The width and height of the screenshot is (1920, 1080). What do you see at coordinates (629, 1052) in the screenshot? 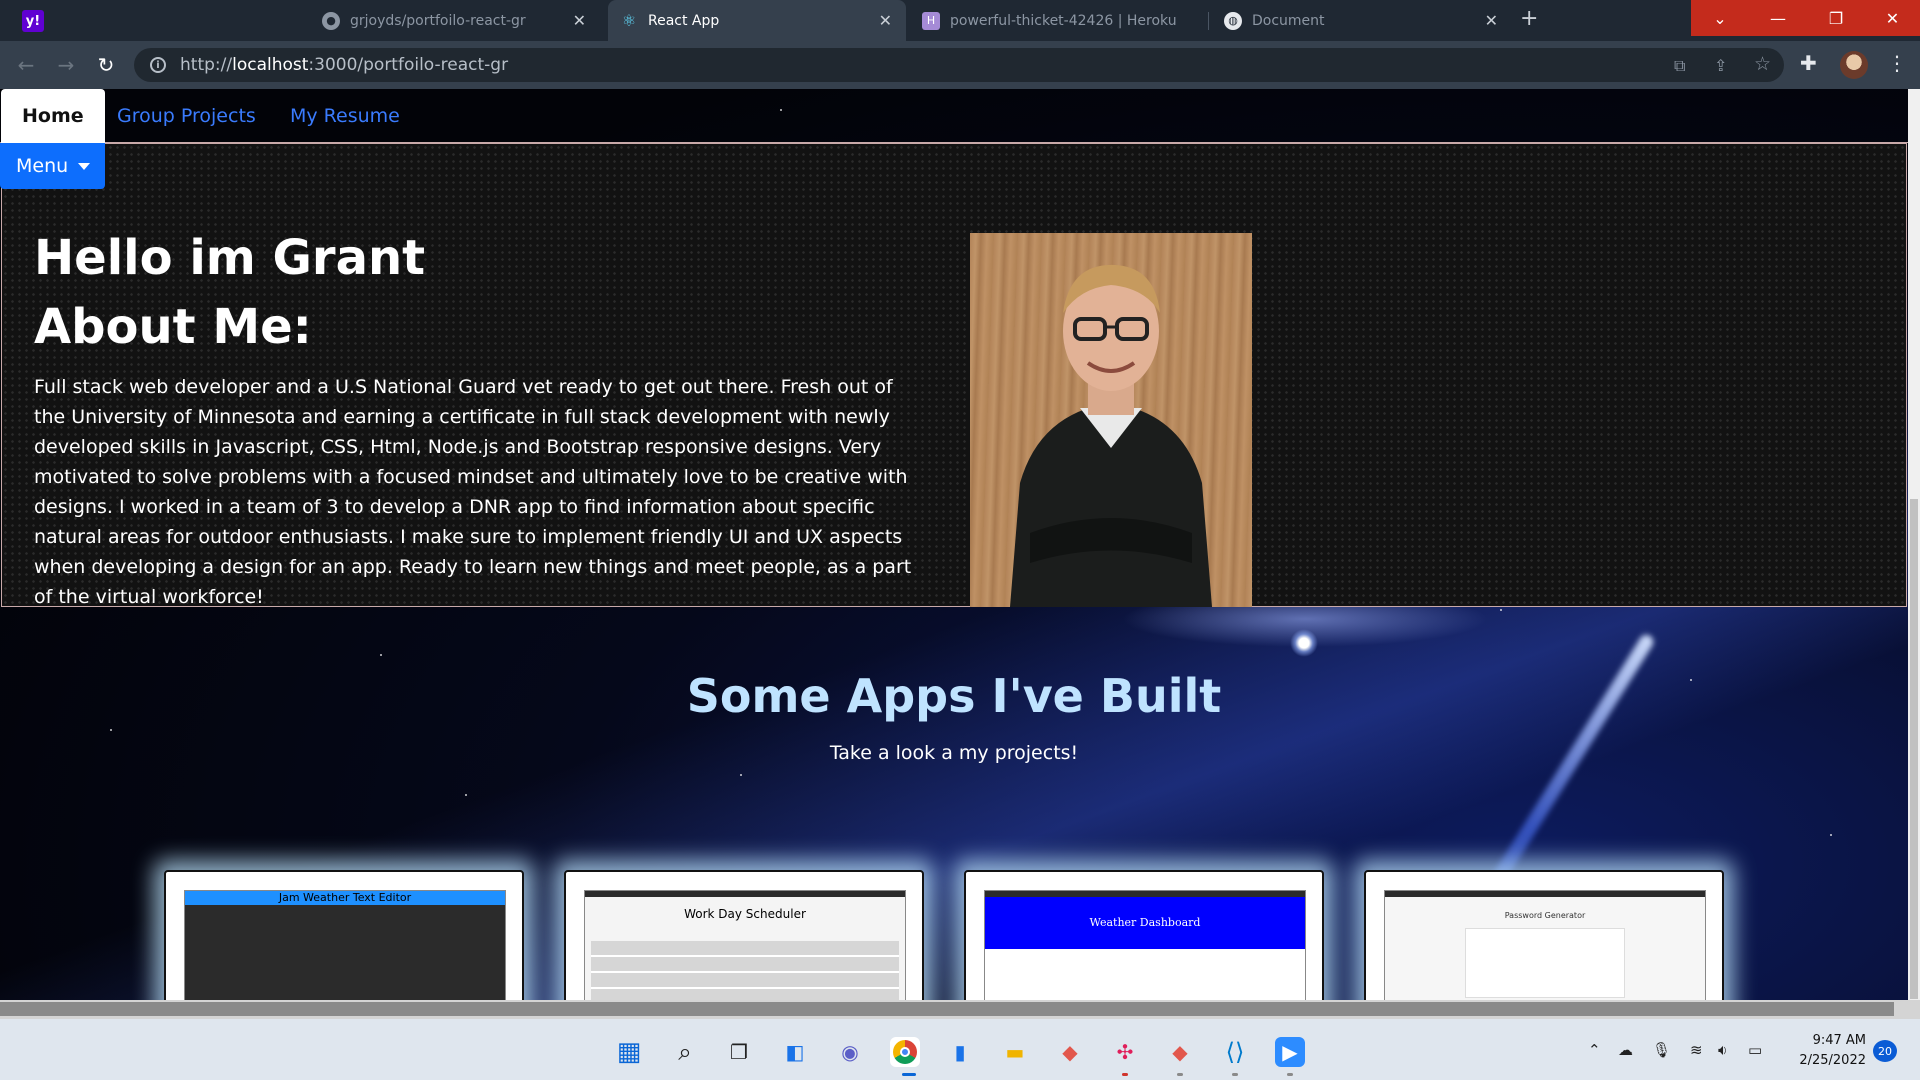
I see `windows-start-icon: ▦` at bounding box center [629, 1052].